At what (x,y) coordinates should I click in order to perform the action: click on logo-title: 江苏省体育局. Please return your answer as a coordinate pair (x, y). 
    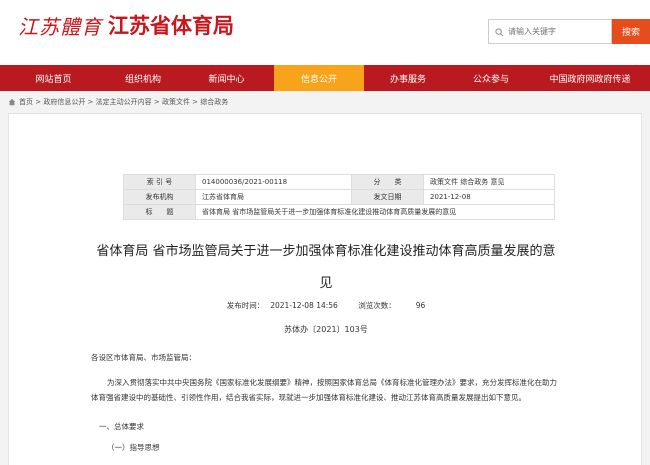
    Looking at the image, I should click on (171, 26).